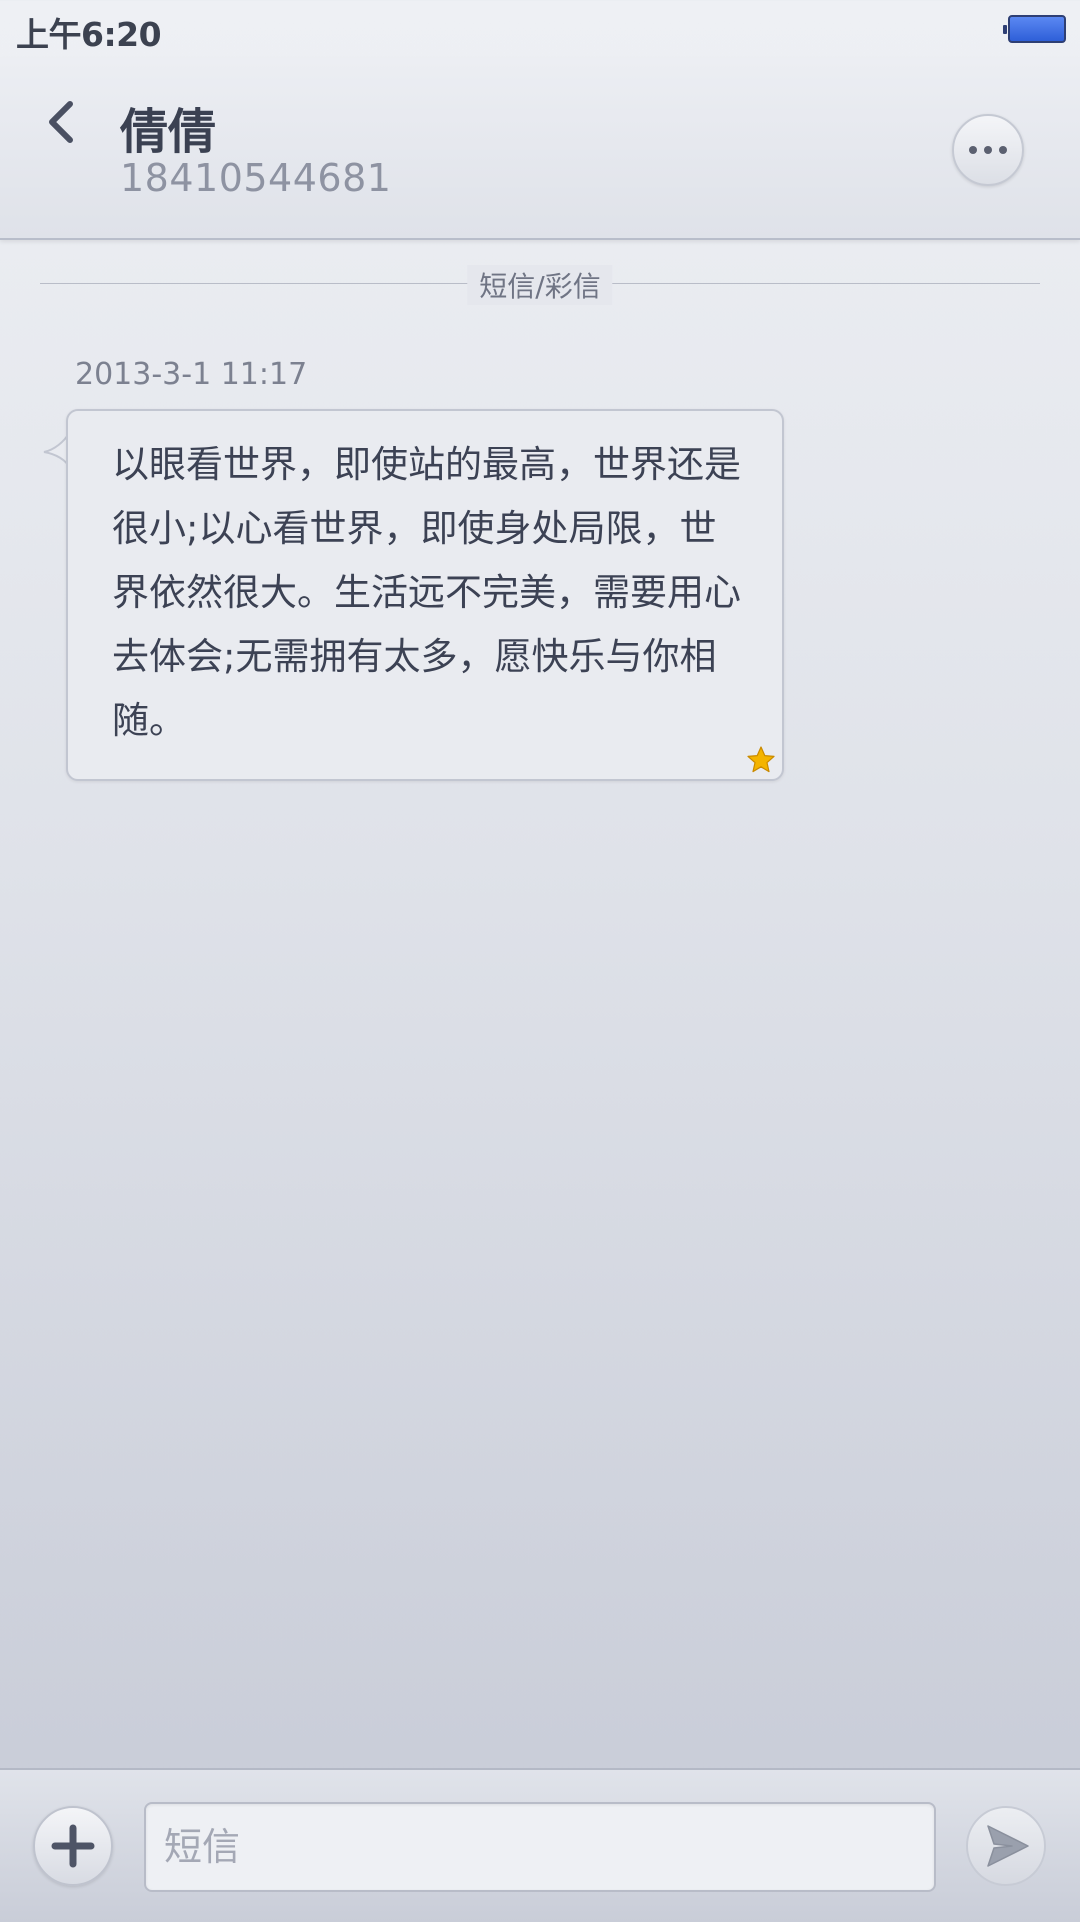 This screenshot has width=1080, height=1922. I want to click on send-button, so click(1006, 1846).